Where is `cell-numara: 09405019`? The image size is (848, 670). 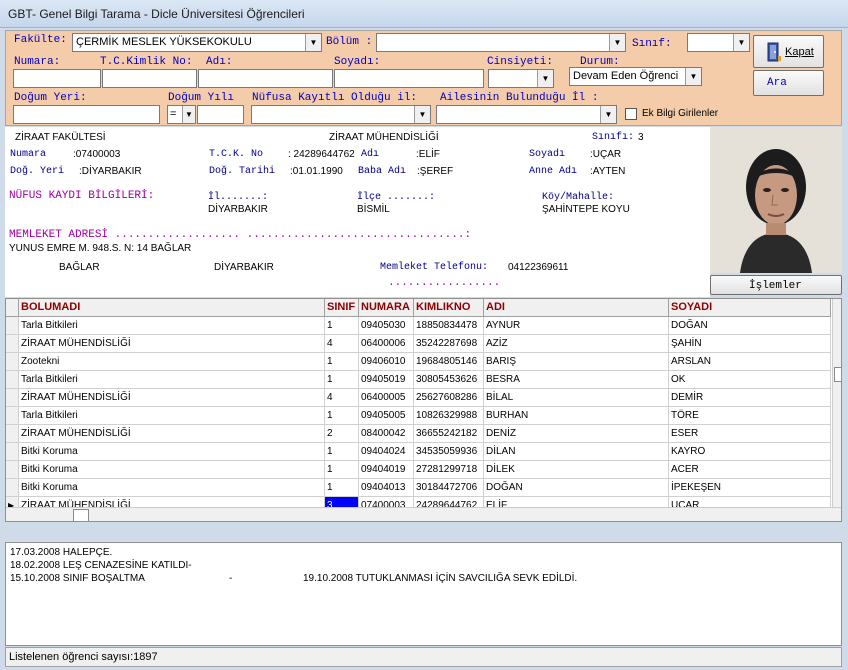
cell-numara: 09405019 is located at coordinates (386, 380).